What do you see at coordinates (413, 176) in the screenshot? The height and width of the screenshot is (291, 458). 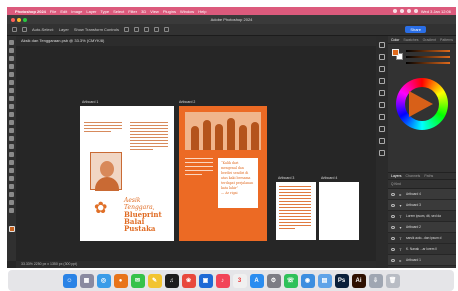 I see `tab-channels: Channels` at bounding box center [413, 176].